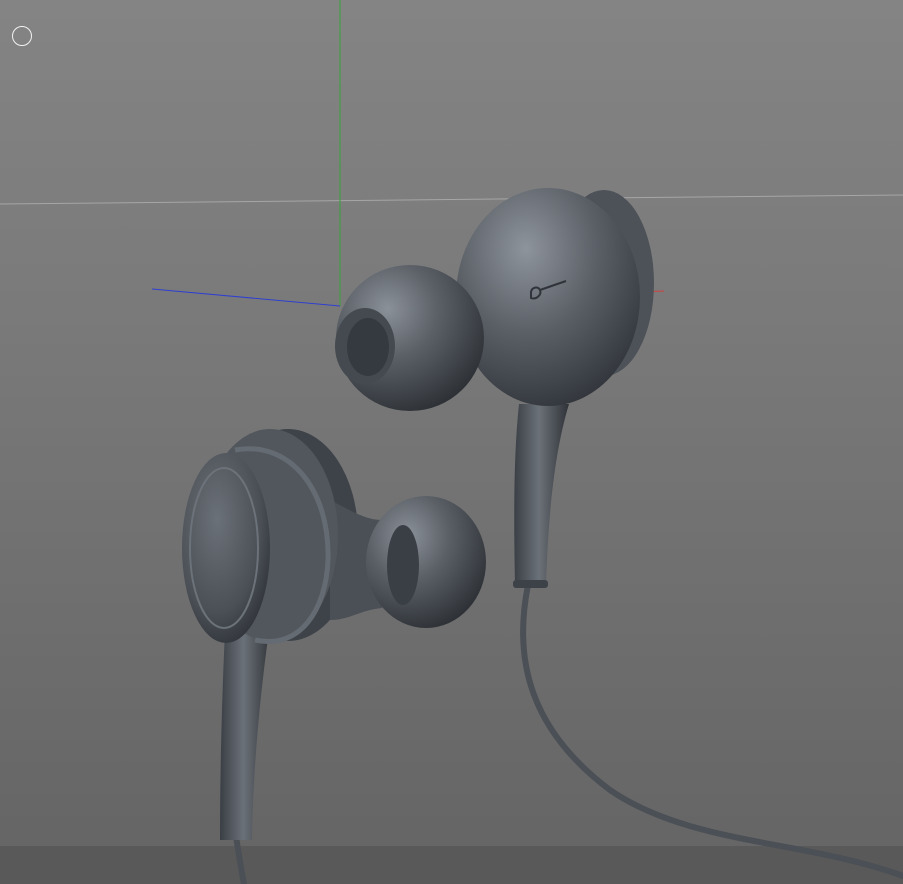 This screenshot has width=903, height=884. What do you see at coordinates (711, 730) in the screenshot?
I see `right-earphone-cable` at bounding box center [711, 730].